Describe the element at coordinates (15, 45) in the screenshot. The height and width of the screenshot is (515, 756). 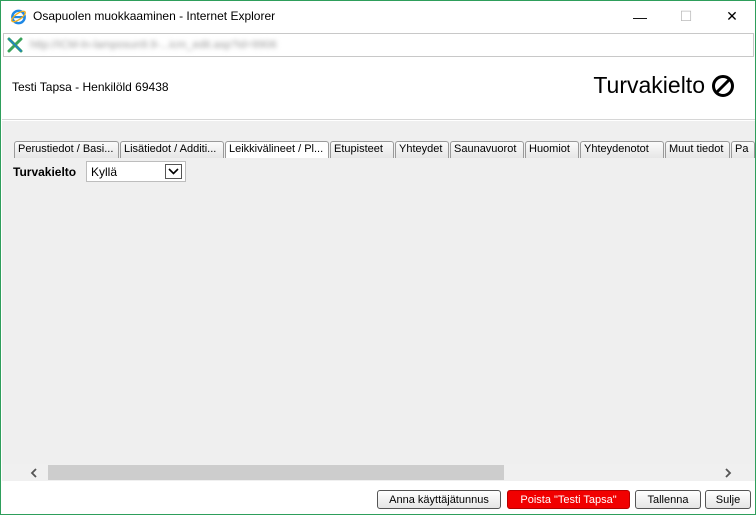
I see `site-favicon-icon` at that location.